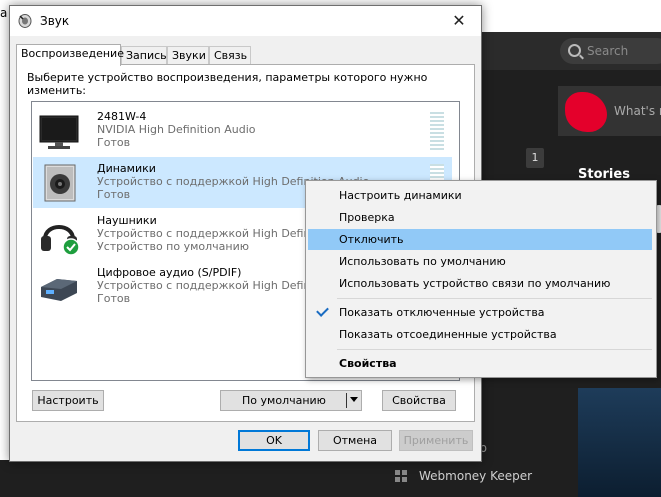  What do you see at coordinates (480, 195) in the screenshot?
I see `menu-item-configure-speakers: Настроить динамики` at bounding box center [480, 195].